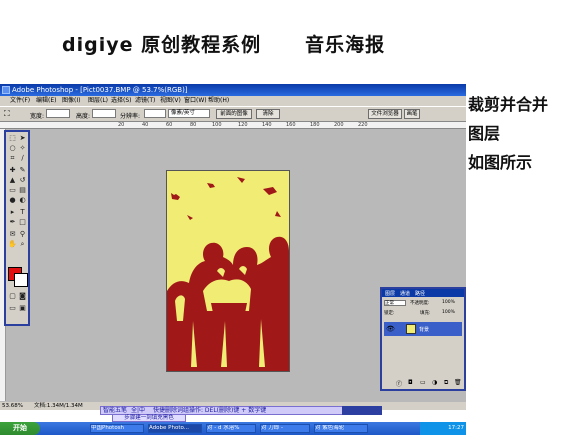  Describe the element at coordinates (162, 45) in the screenshot. I see `slide-title-text: digiye 原创教程系例` at that location.